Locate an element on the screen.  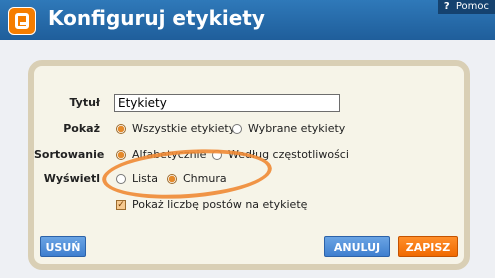
title-input: Etykiety is located at coordinates (227, 103).